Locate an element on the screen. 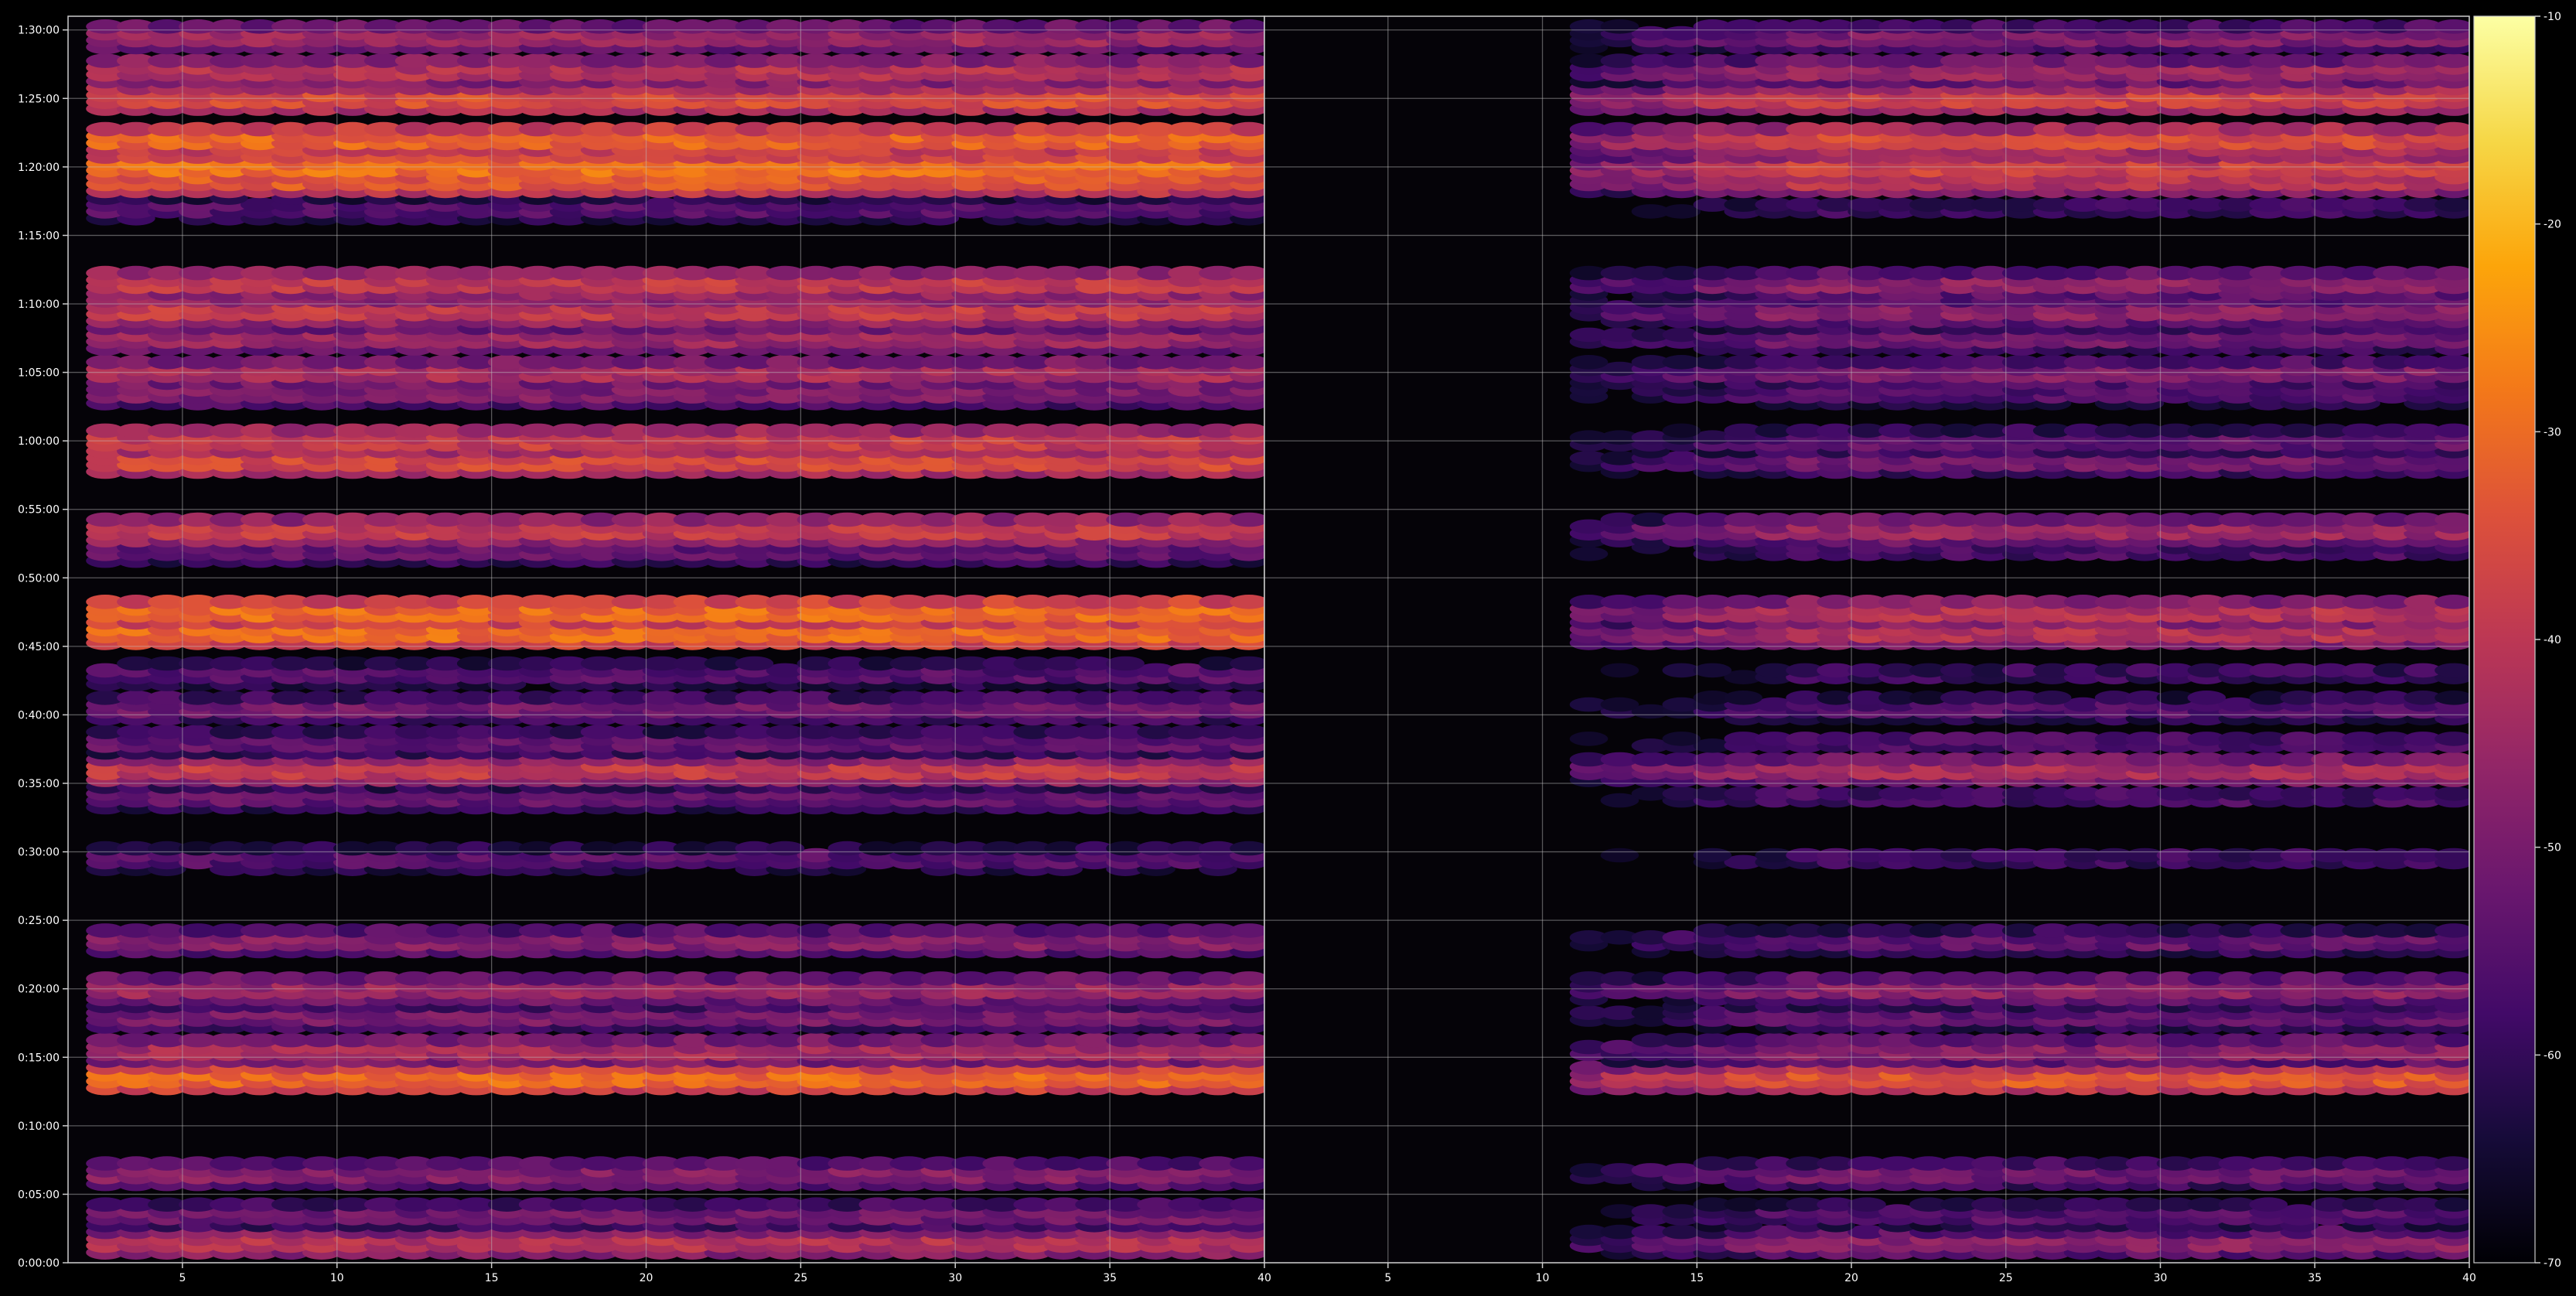 This screenshot has width=2576, height=1296. y-tick-label: 0:45:00 is located at coordinates (39, 647).